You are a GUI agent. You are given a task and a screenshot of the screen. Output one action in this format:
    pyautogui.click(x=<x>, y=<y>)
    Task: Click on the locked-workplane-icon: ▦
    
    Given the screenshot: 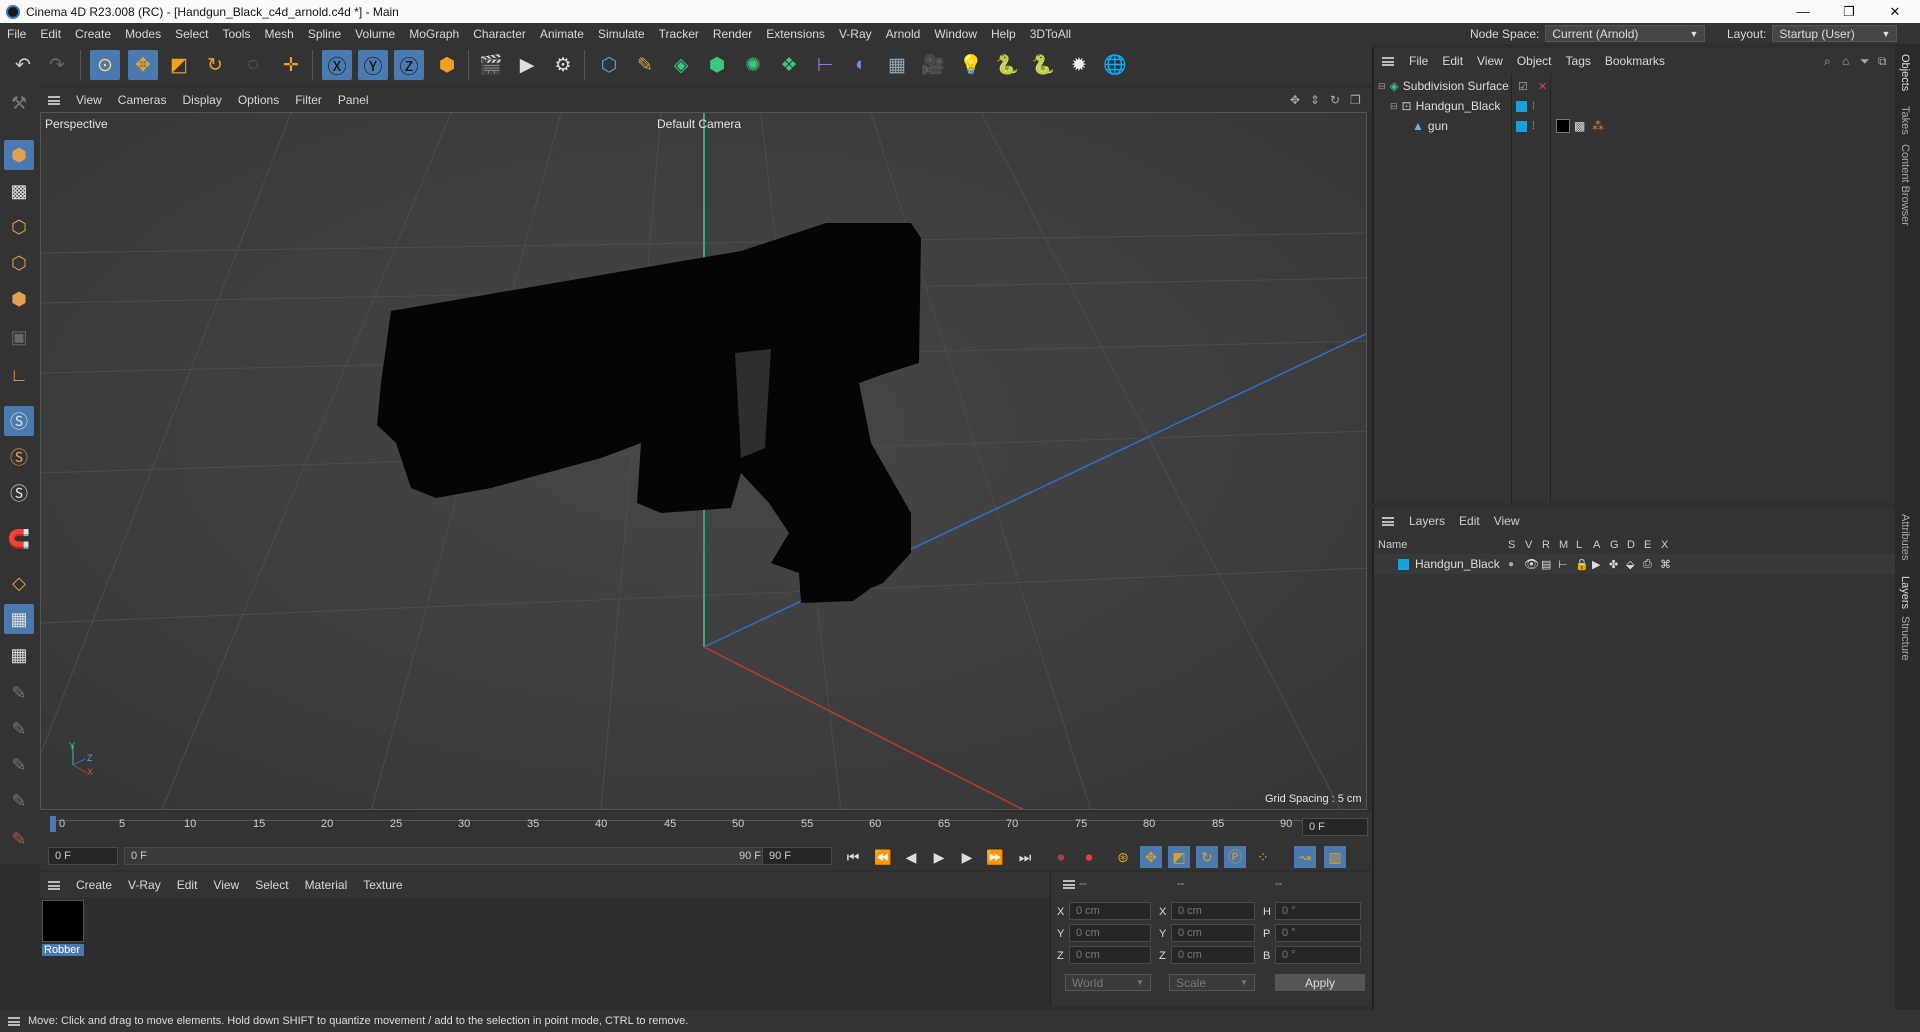 What is the action you would take?
    pyautogui.click(x=19, y=655)
    